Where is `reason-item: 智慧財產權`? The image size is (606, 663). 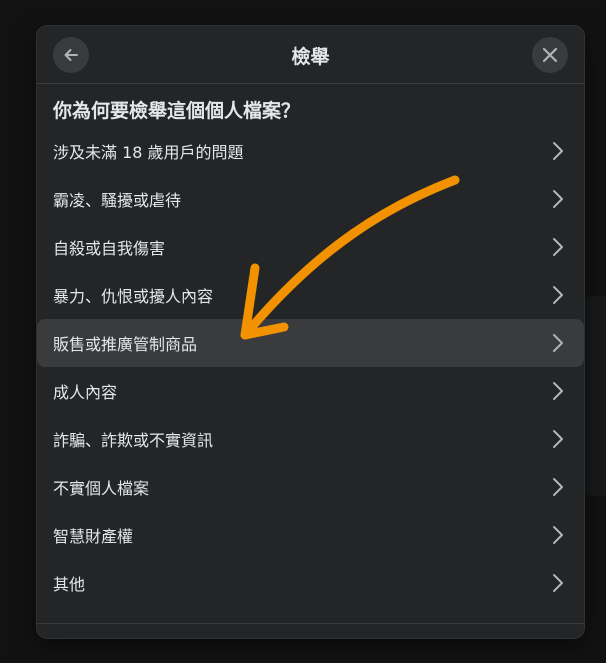 reason-item: 智慧財產權 is located at coordinates (310, 535).